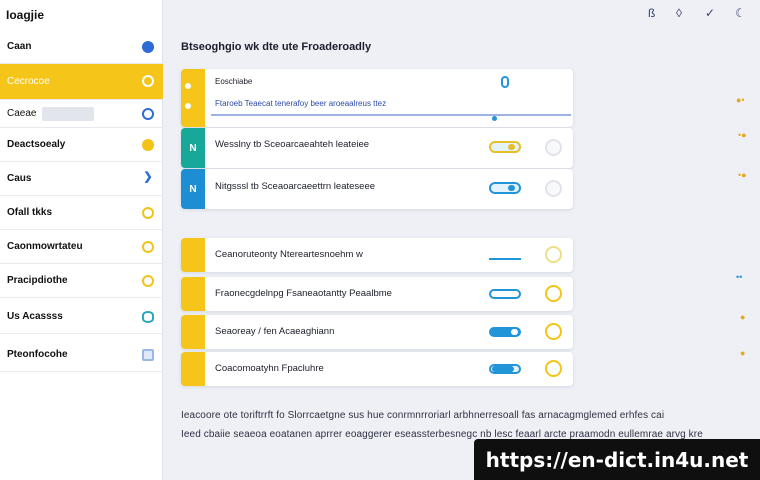  What do you see at coordinates (19, 46) in the screenshot?
I see `sidebar-item-label: Caan` at bounding box center [19, 46].